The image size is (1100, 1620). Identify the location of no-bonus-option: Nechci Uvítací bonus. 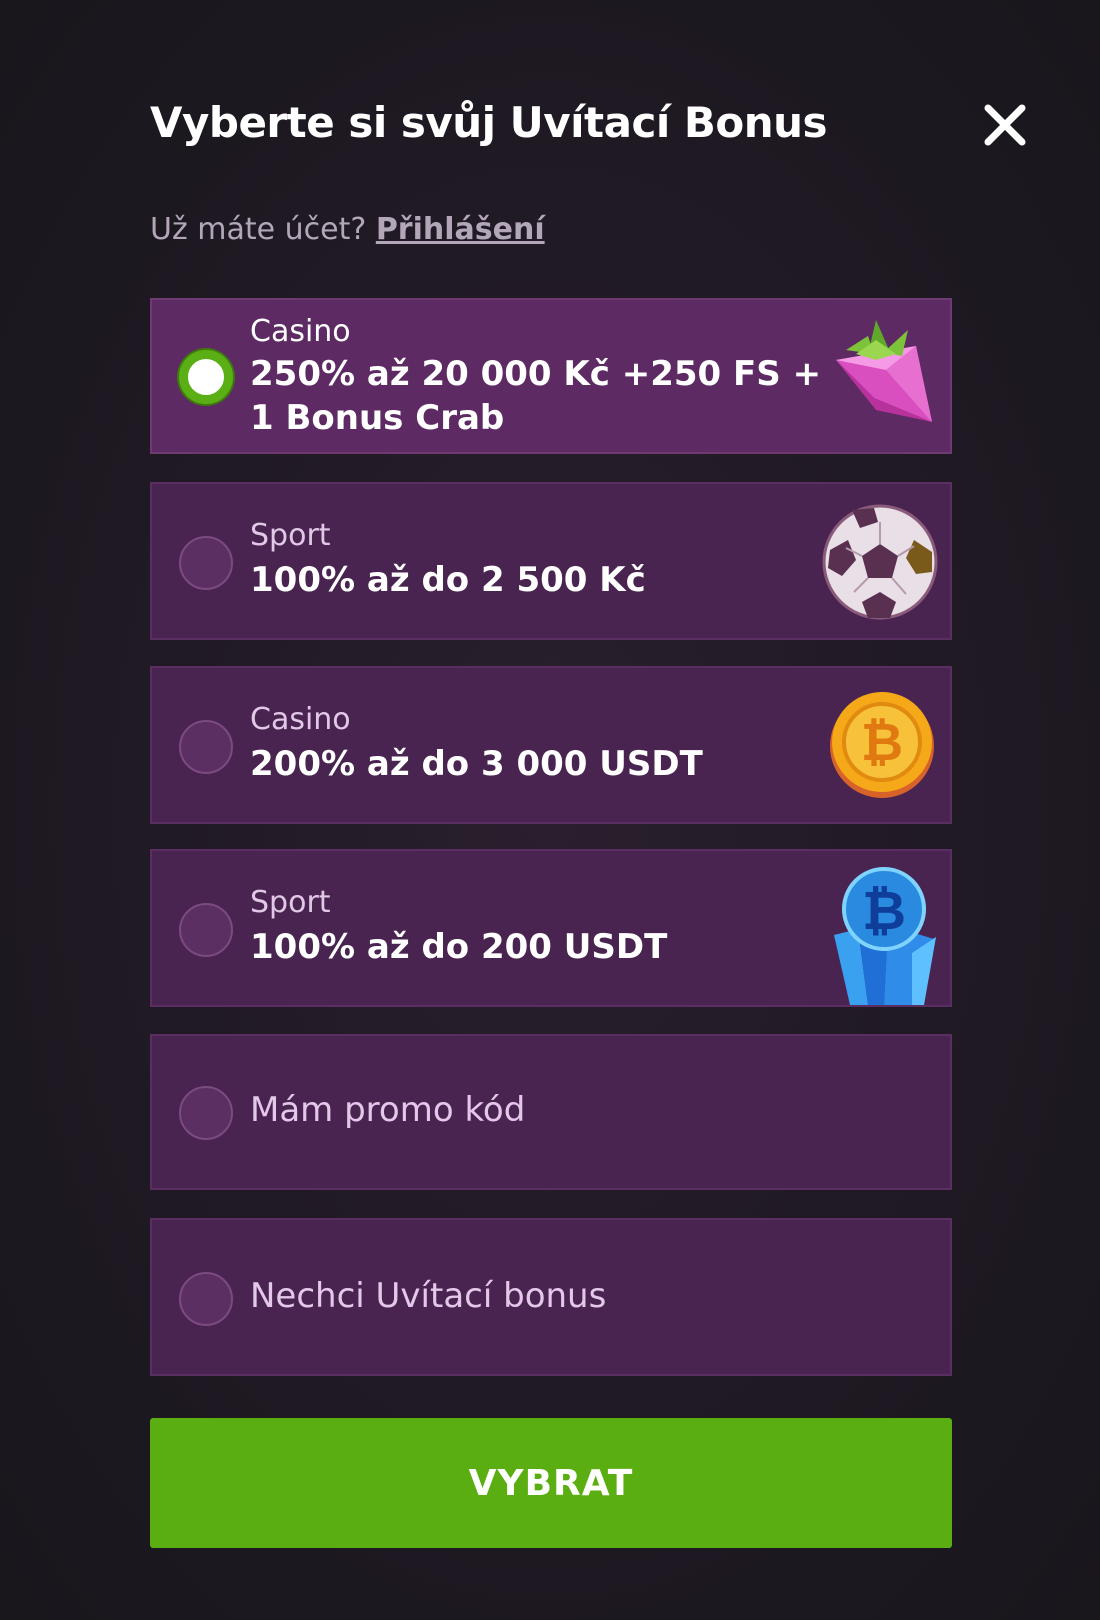
(551, 1297).